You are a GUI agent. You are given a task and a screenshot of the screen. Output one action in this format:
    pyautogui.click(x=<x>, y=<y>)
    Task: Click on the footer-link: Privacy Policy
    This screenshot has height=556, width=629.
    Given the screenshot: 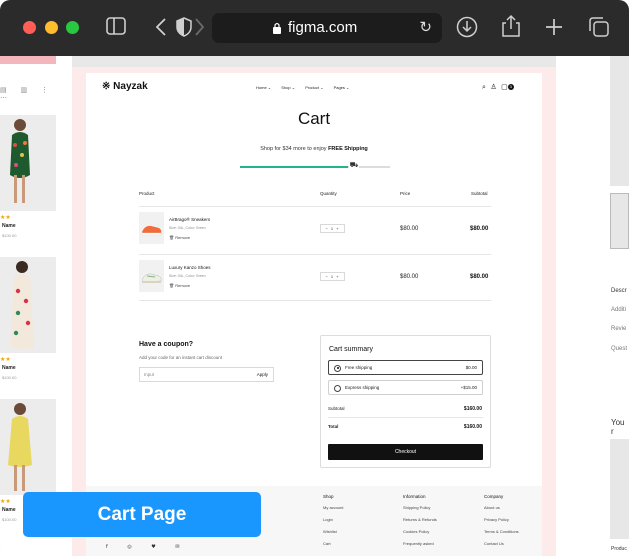 What is the action you would take?
    pyautogui.click(x=496, y=519)
    